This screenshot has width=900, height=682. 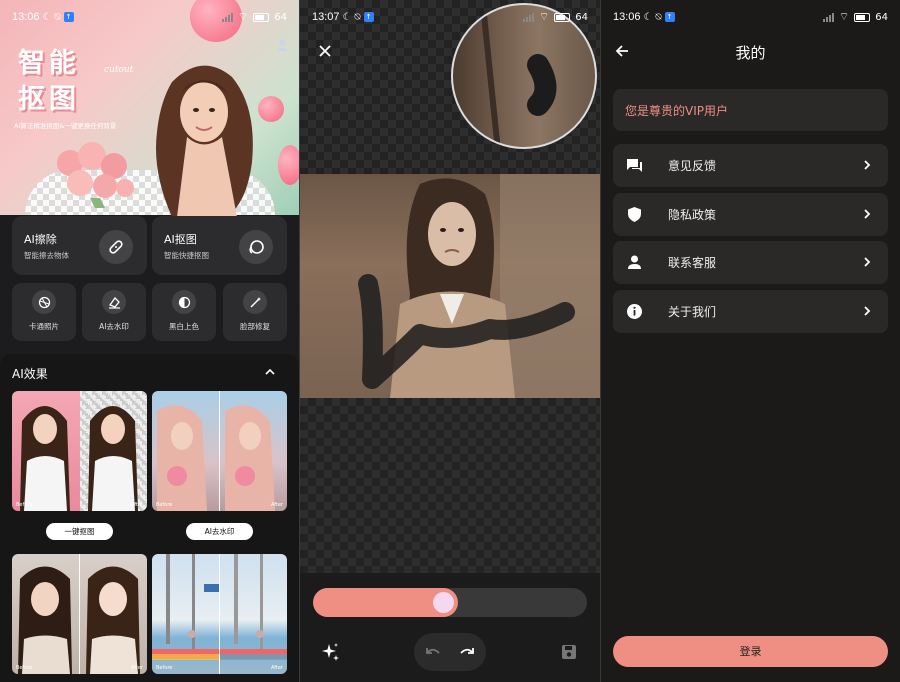 I want to click on one-click-cutout-button: 一键抠图, so click(x=79, y=531).